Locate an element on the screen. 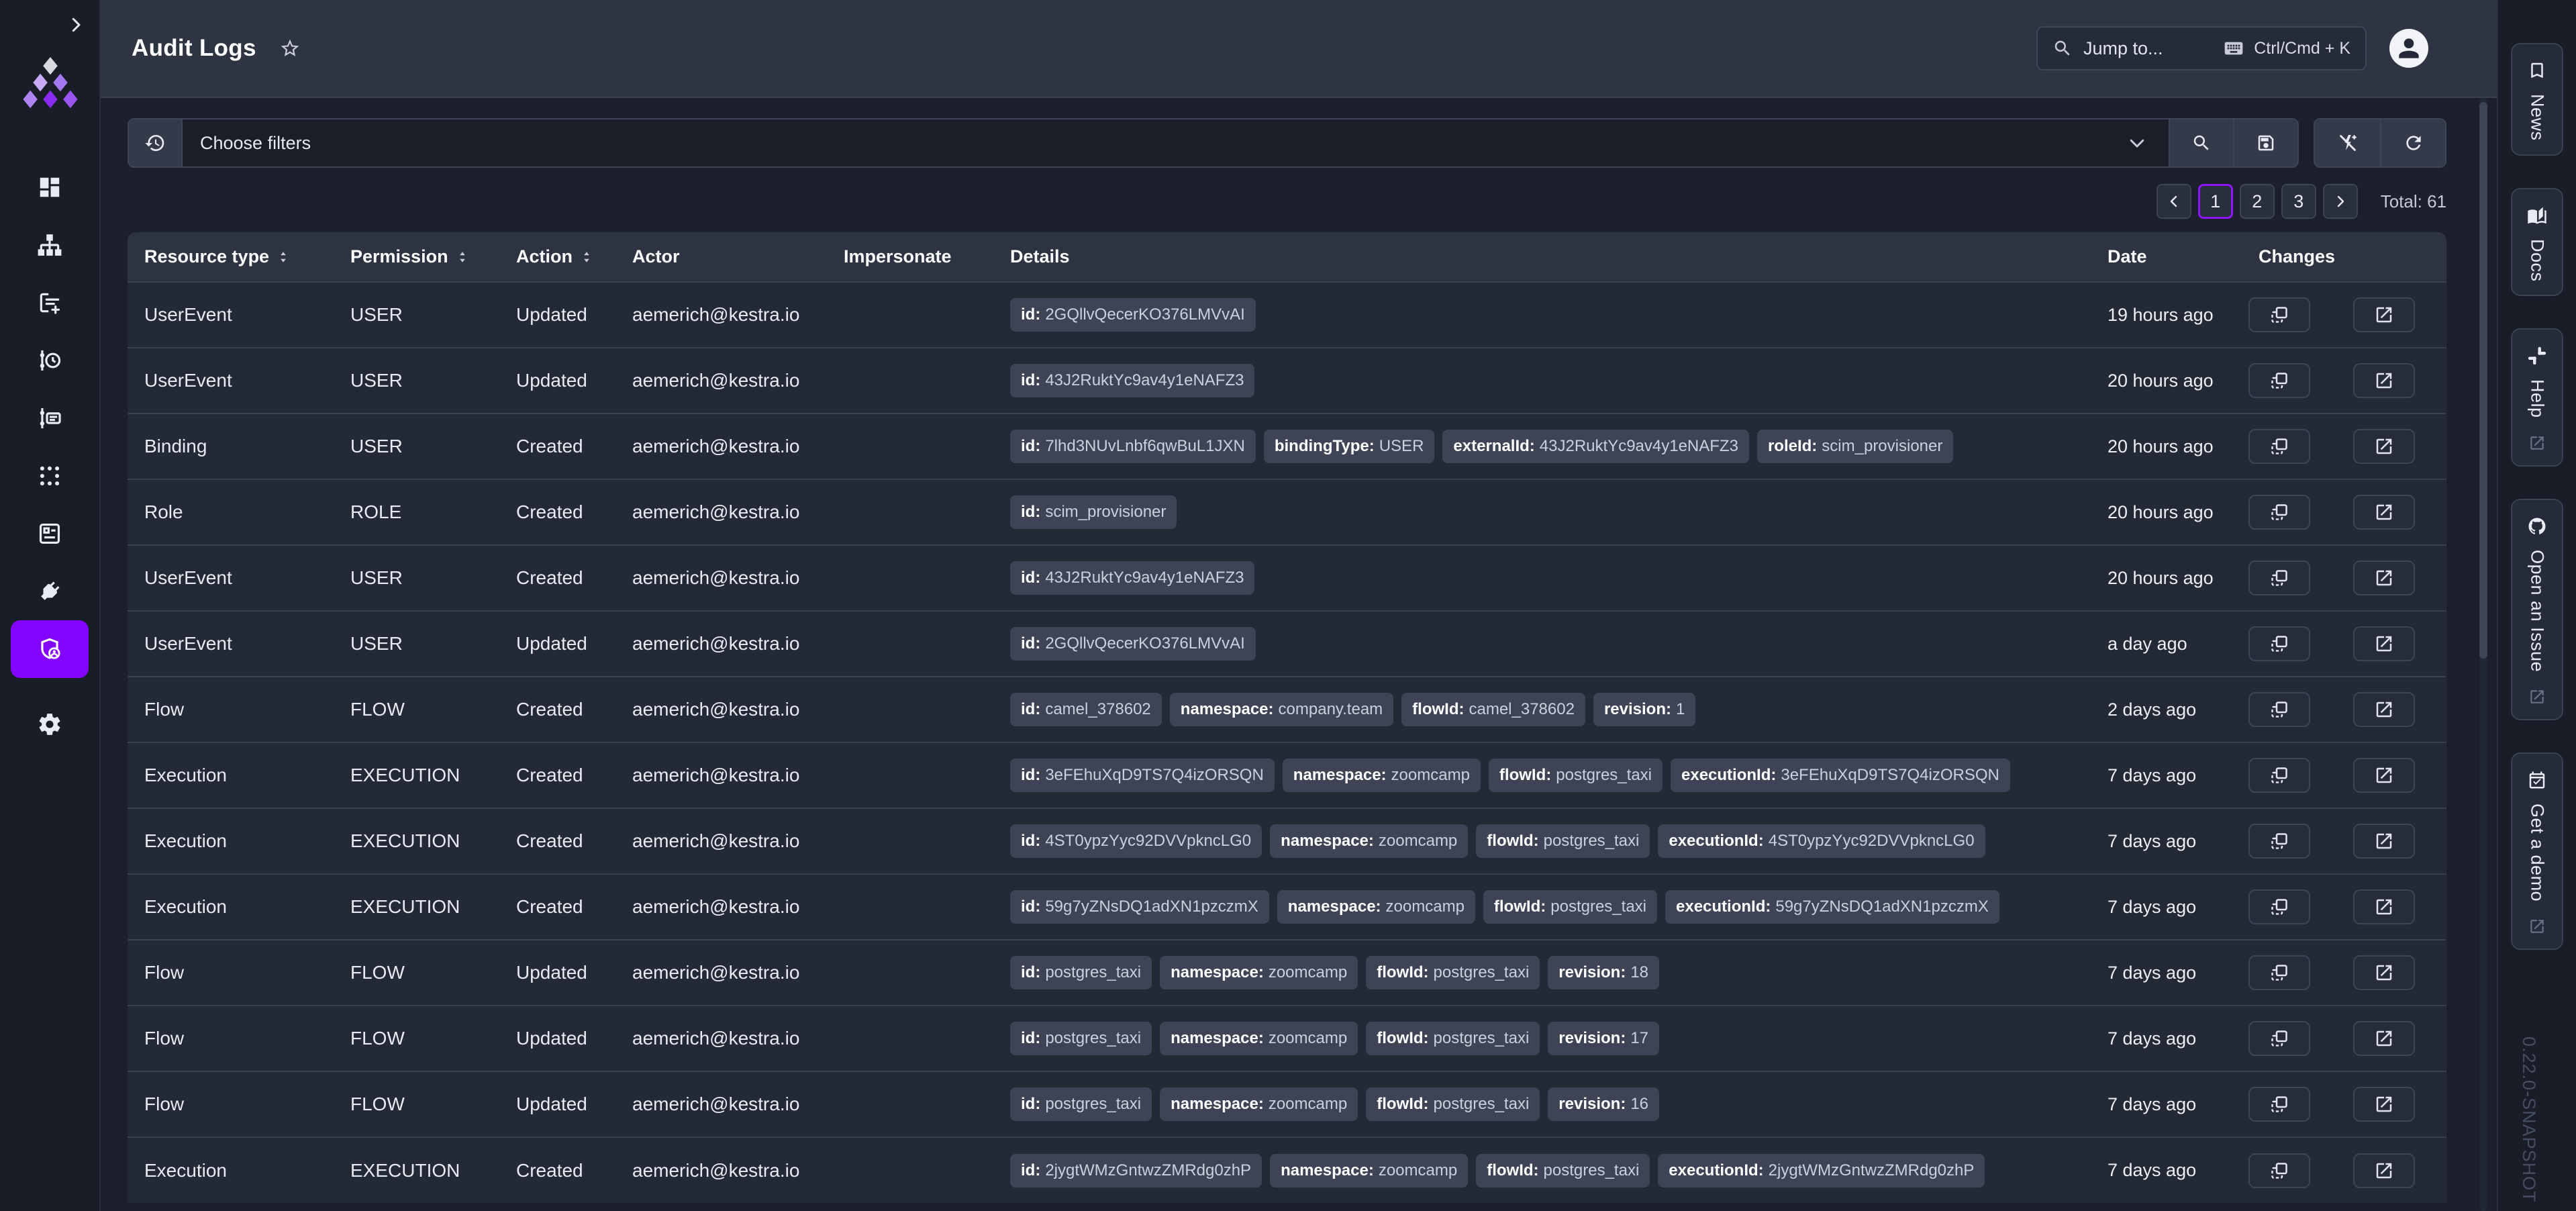 The image size is (2576, 1211). detail-badge: executionId59g7yZNsDQ1adXN1pzczmX is located at coordinates (1832, 907).